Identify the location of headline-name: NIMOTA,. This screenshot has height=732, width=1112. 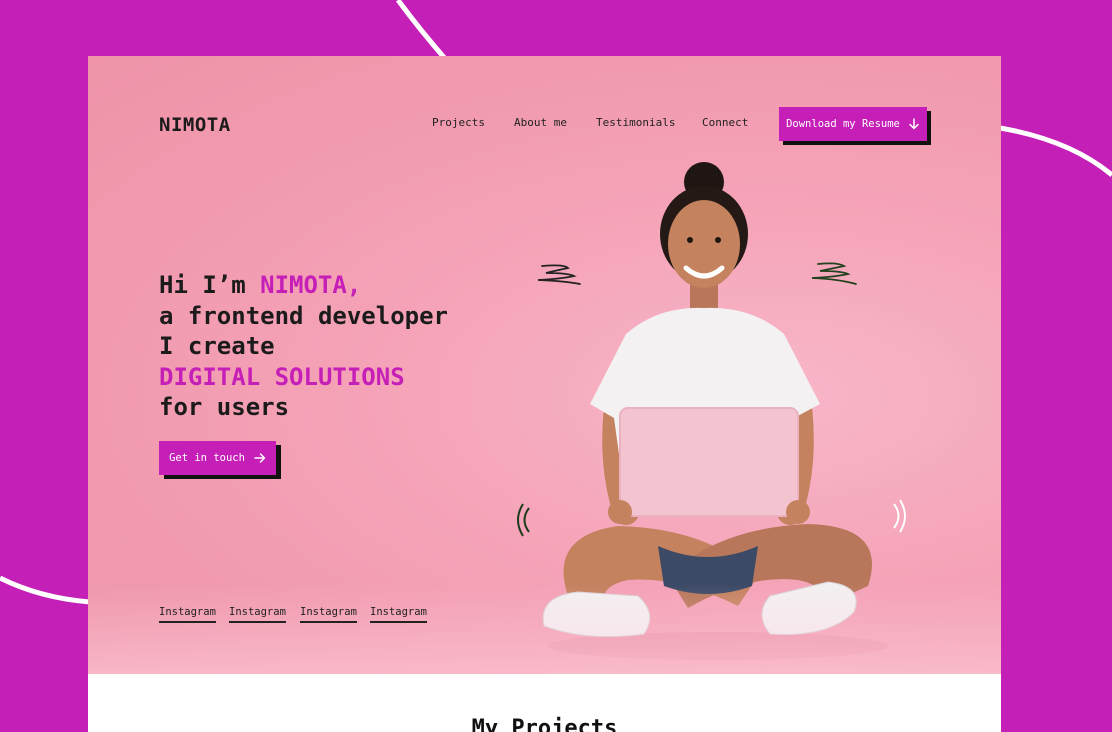
(311, 285).